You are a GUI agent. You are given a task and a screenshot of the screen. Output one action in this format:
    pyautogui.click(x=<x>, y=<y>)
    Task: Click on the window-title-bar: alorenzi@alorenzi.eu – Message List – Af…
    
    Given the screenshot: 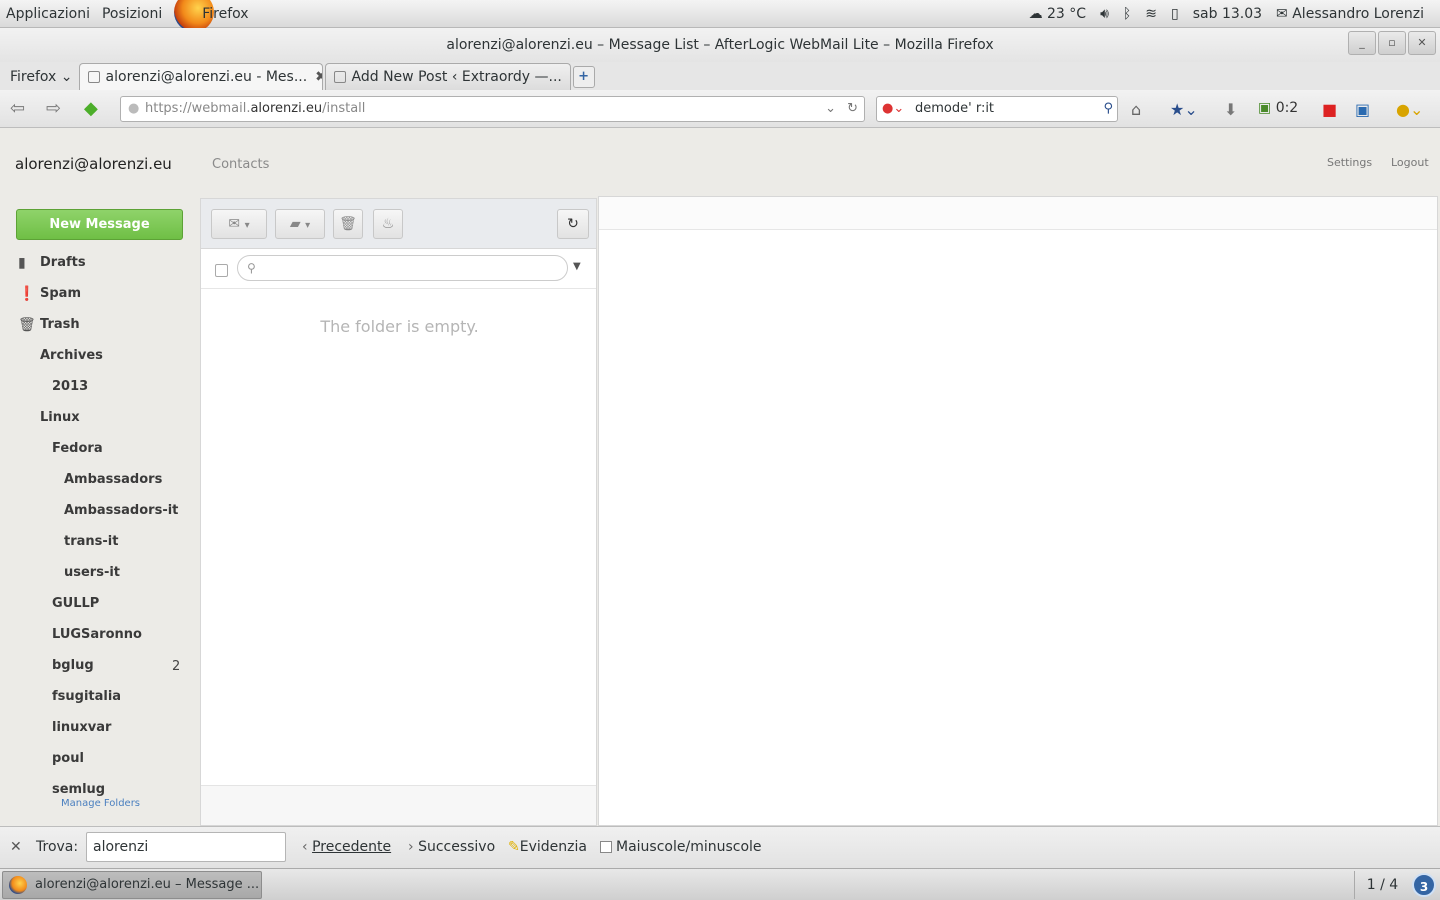 What is the action you would take?
    pyautogui.click(x=720, y=45)
    